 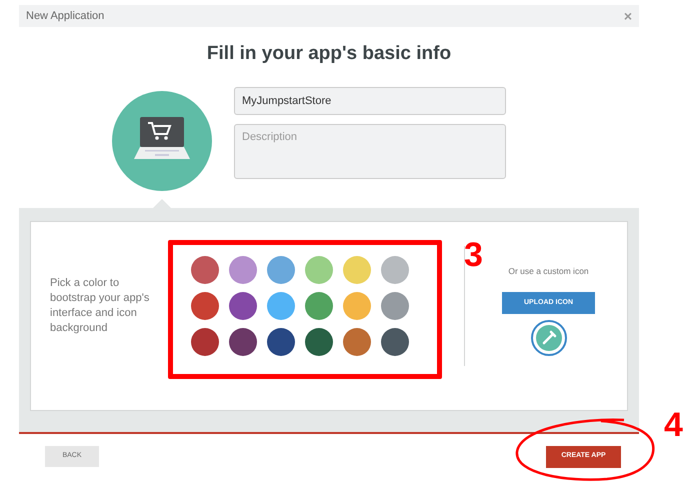 I want to click on step-number: 3, so click(x=473, y=255).